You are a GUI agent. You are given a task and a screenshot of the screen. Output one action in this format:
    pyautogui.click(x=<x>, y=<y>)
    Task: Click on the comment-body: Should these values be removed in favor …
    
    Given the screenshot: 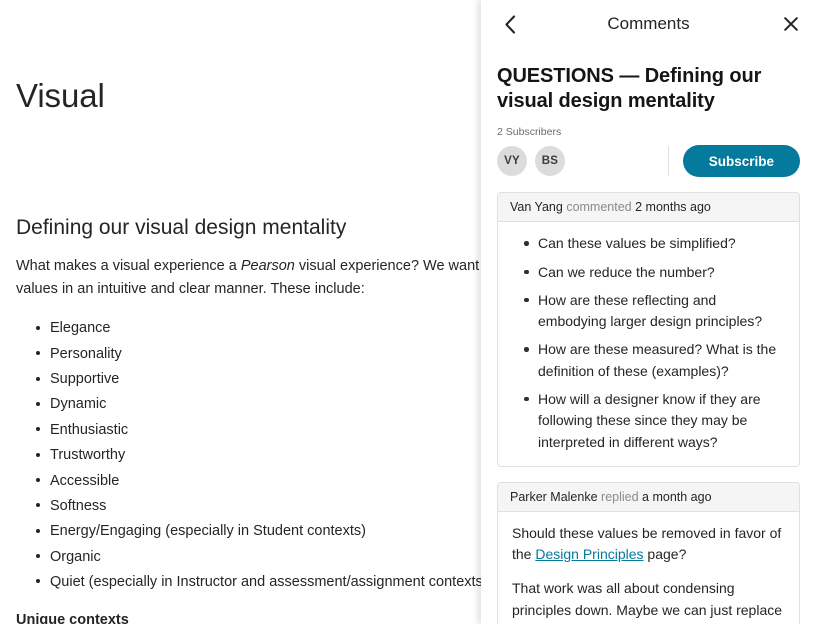 What is the action you would take?
    pyautogui.click(x=648, y=568)
    